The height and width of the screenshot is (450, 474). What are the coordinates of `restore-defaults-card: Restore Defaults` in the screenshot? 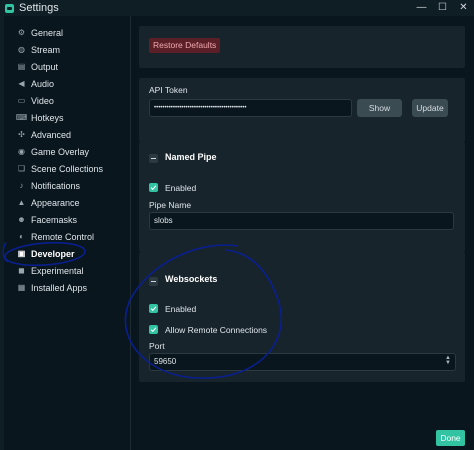 It's located at (302, 47).